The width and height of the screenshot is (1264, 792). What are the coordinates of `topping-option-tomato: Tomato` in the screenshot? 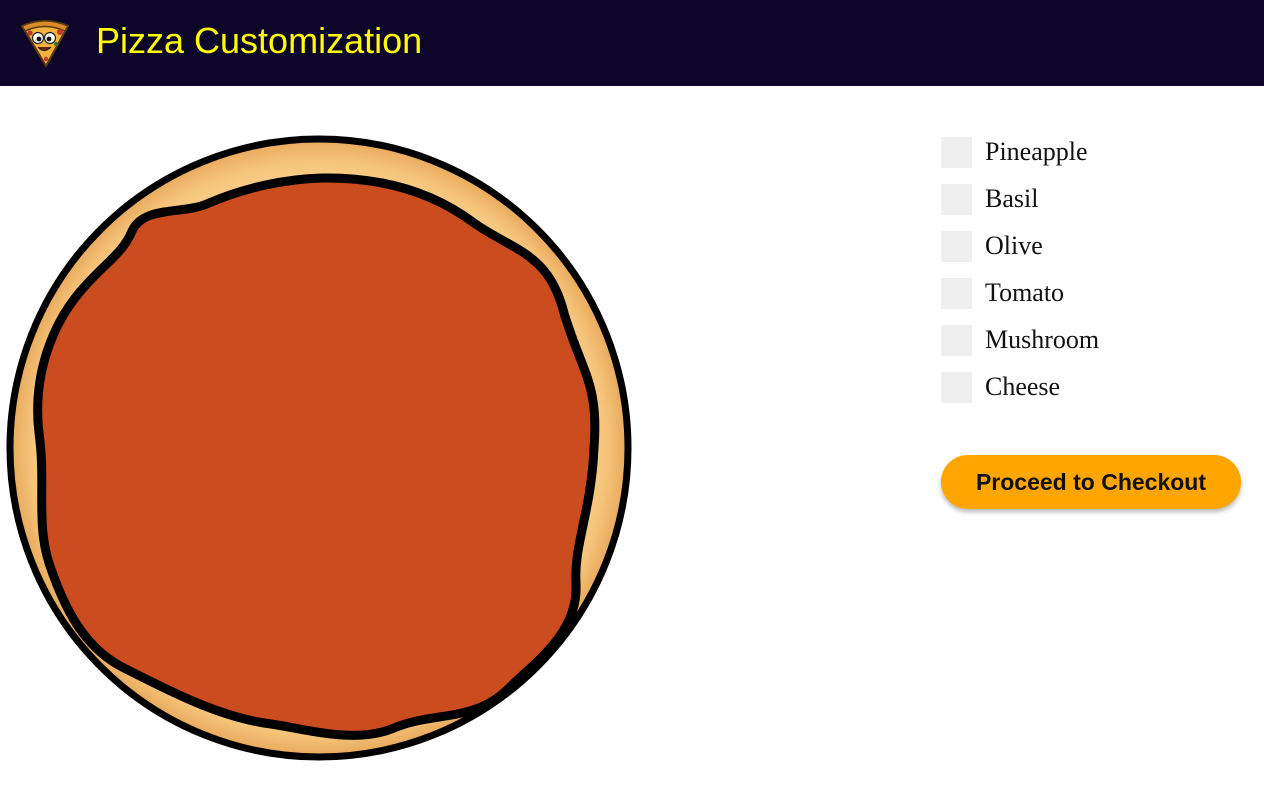 It's located at (1020, 293).